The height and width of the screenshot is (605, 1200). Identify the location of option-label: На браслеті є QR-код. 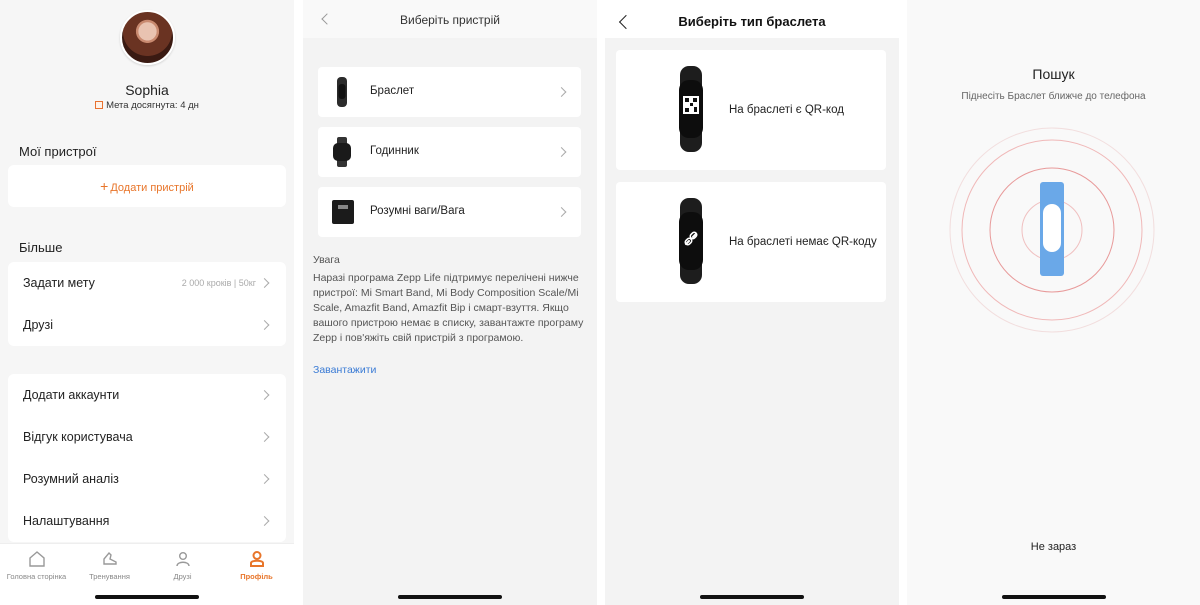
(786, 110).